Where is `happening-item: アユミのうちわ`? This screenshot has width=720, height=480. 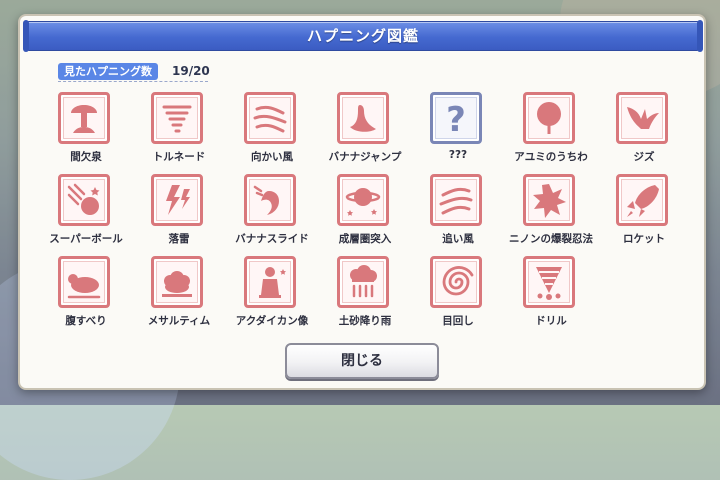 happening-item: アユミのうちわ is located at coordinates (551, 130).